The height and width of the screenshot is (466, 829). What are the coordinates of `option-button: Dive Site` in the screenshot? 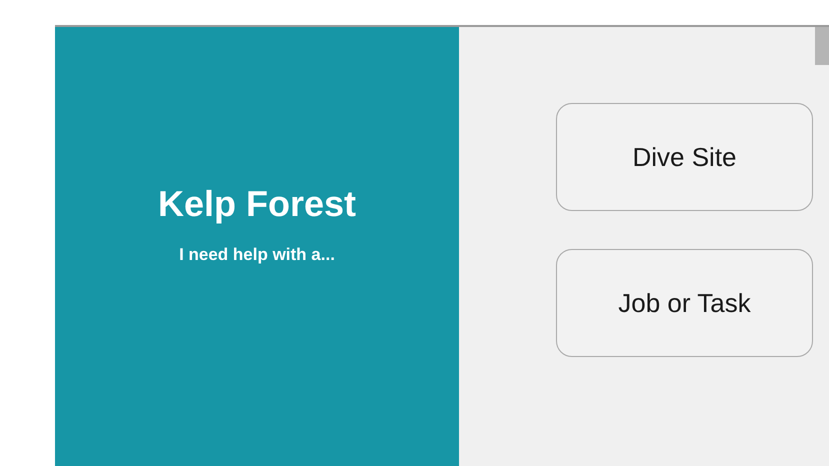 It's located at (684, 157).